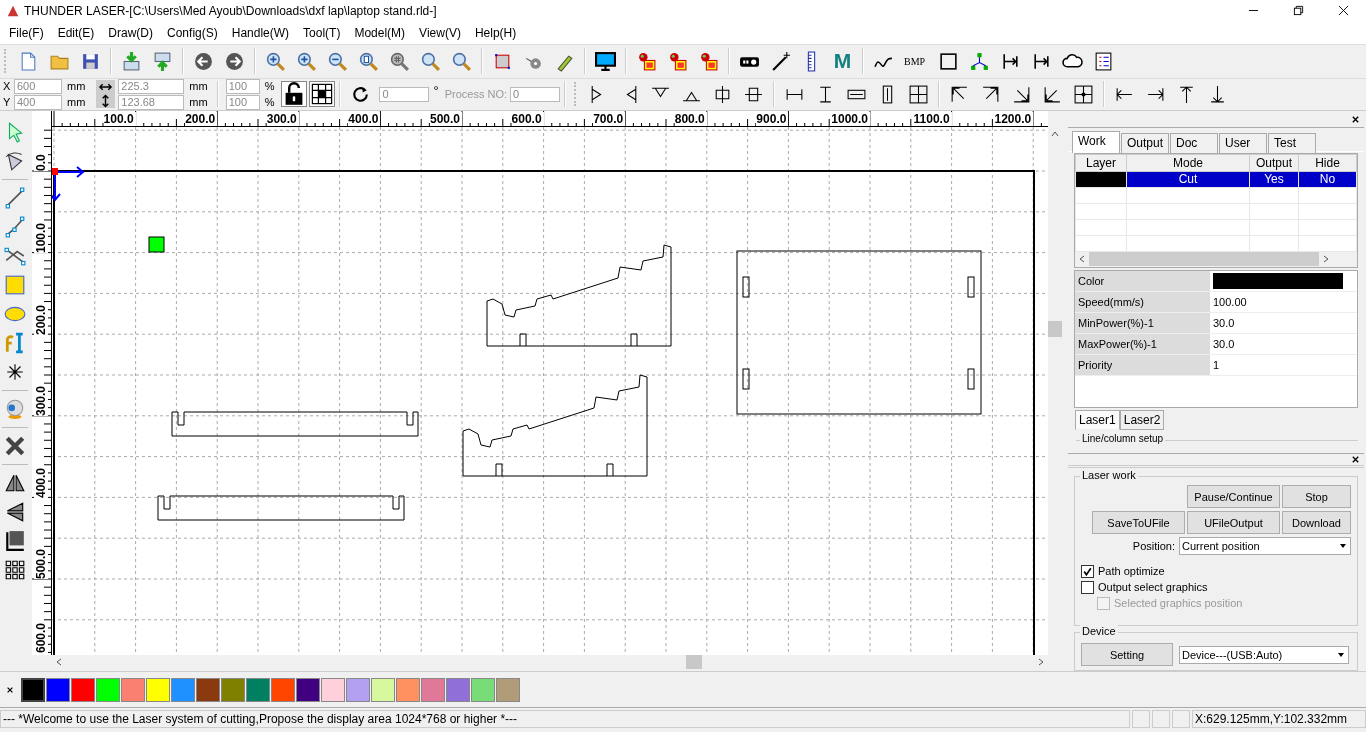 This screenshot has width=1366, height=732. What do you see at coordinates (337, 61) in the screenshot?
I see `zoom-out-icon` at bounding box center [337, 61].